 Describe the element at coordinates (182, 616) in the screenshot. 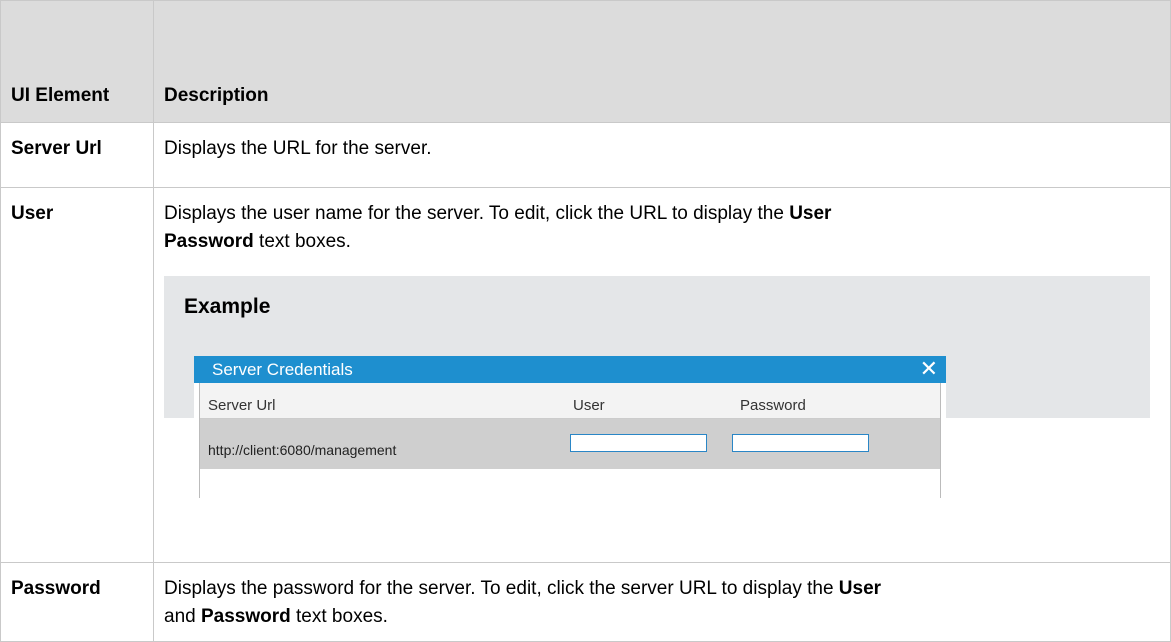

I see `description-segment: and` at that location.